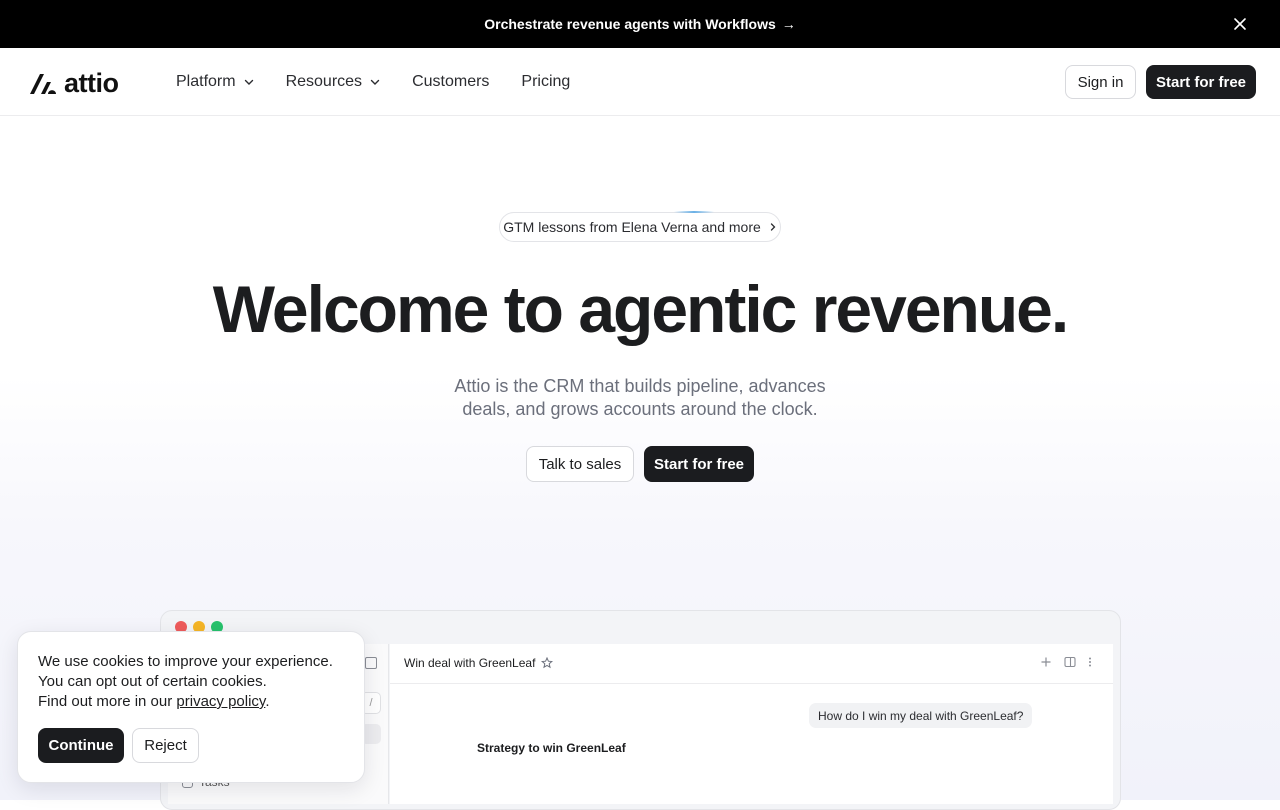  Describe the element at coordinates (1100, 82) in the screenshot. I see `sign-in-button: Sign in` at that location.